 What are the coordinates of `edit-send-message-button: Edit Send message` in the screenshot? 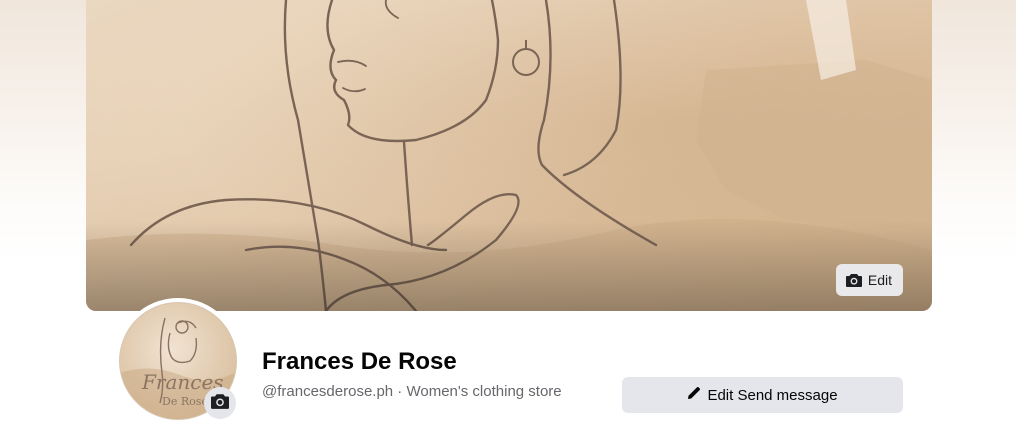 It's located at (762, 395).